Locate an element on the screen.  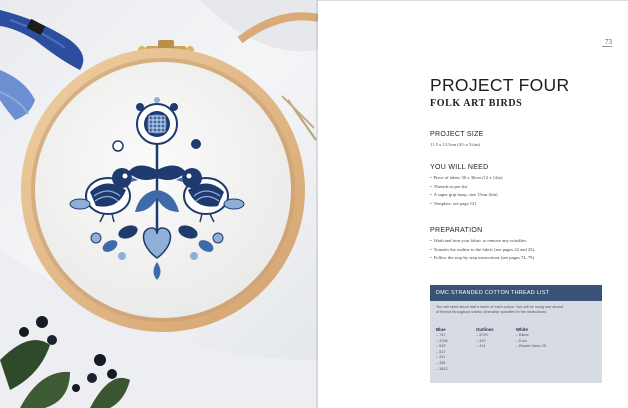
page-subtitle: FOLK ART BIRDS is located at coordinates (476, 103).